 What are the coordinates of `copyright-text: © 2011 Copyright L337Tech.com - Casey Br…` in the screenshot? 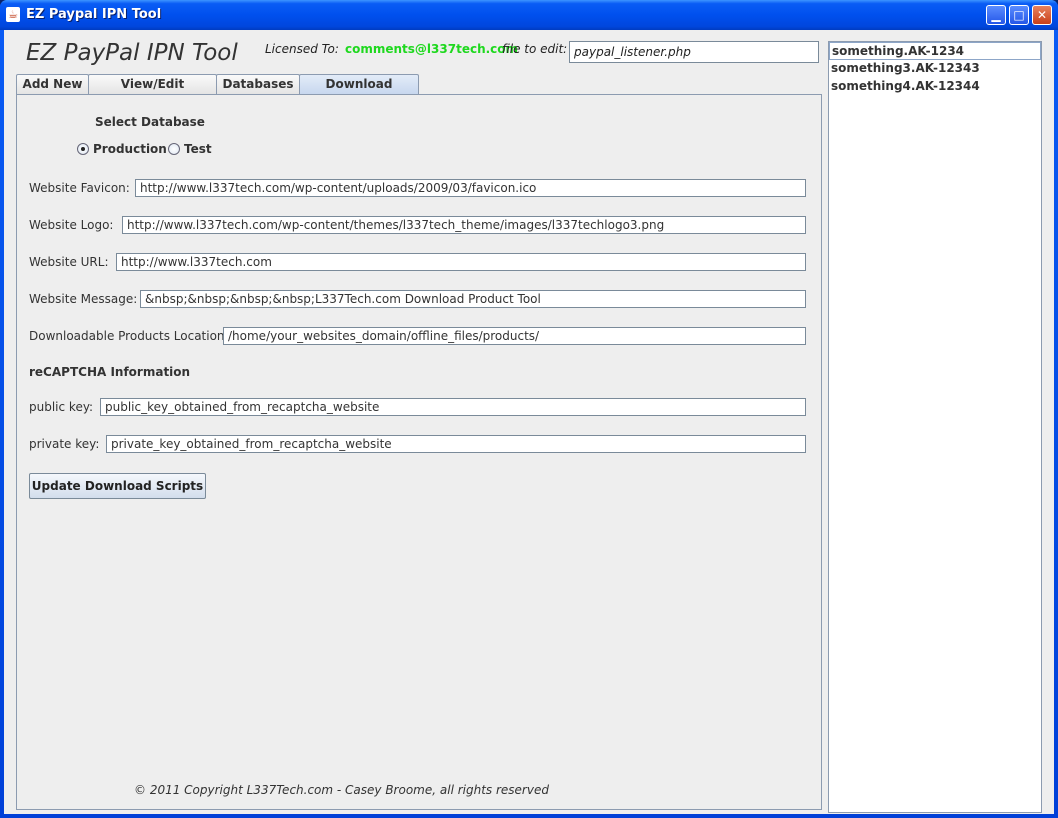 It's located at (341, 790).